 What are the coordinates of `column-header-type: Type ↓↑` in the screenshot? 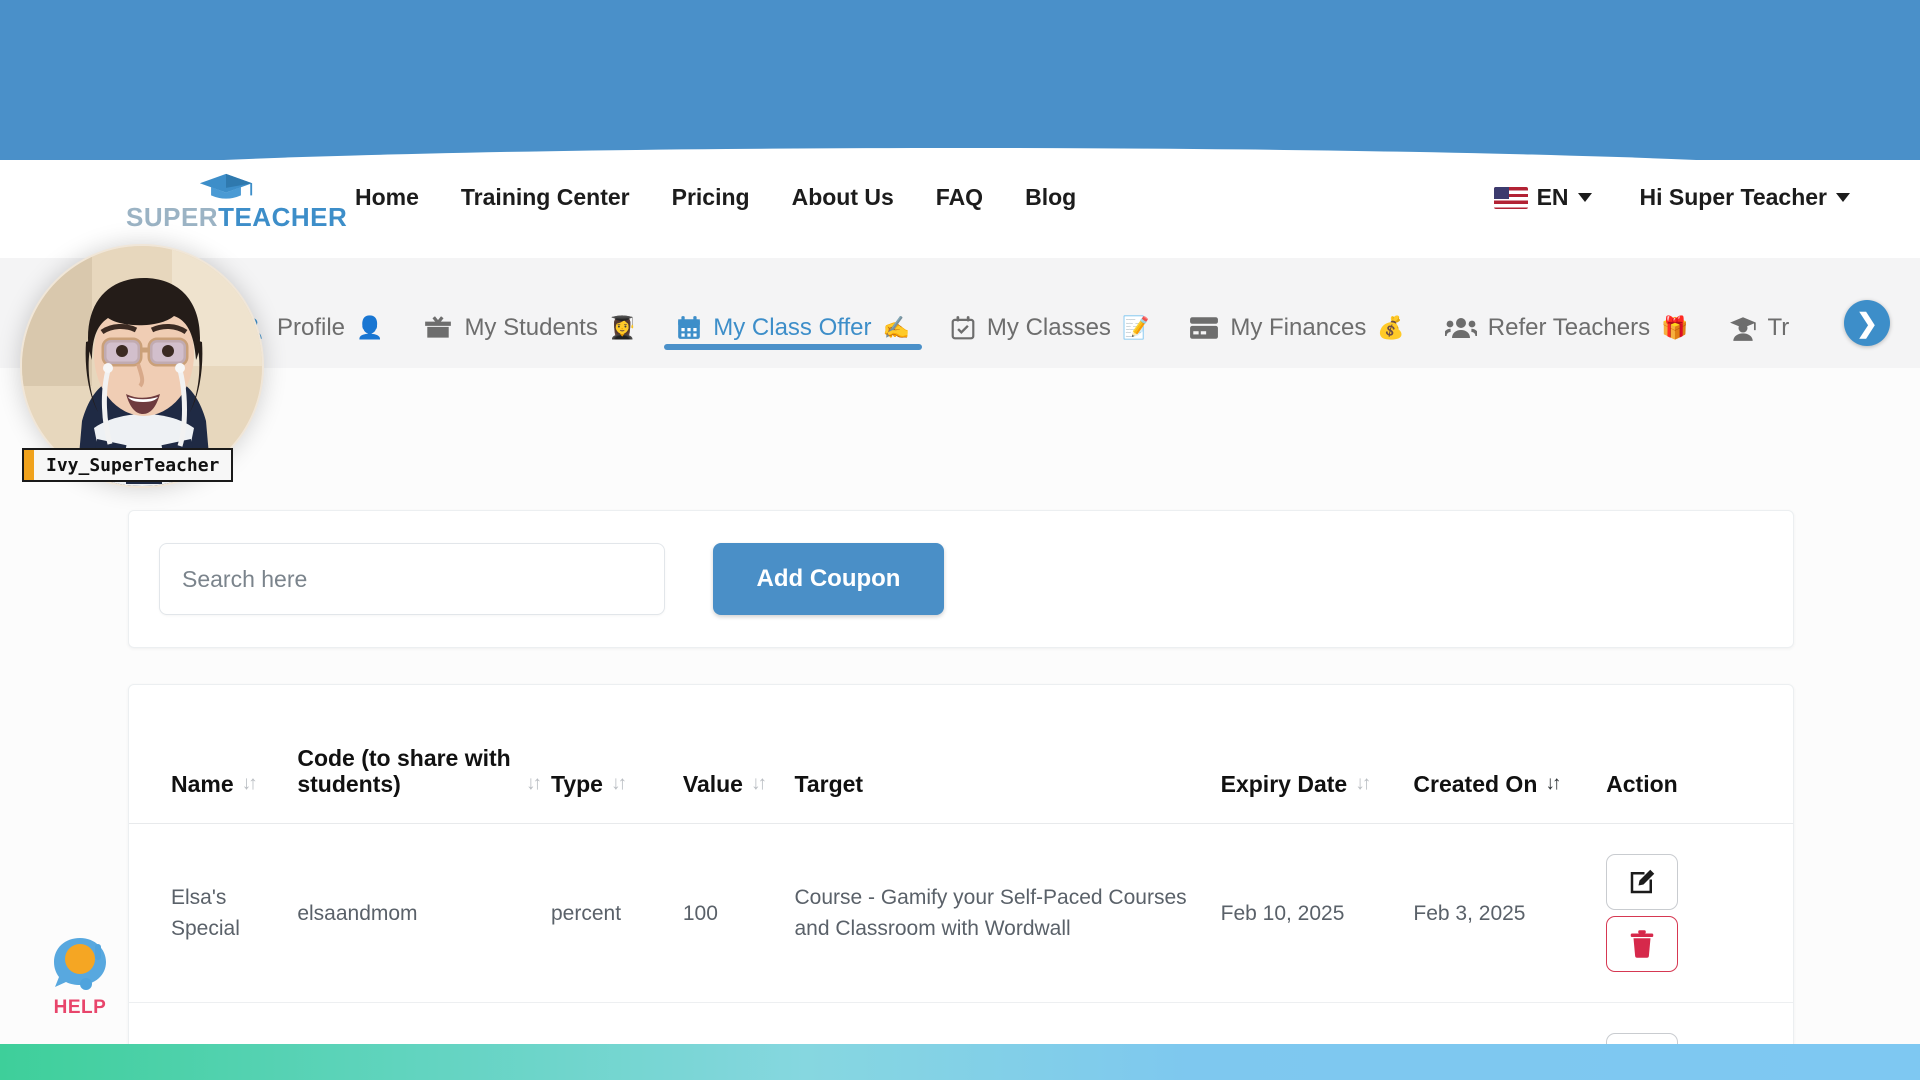 It's located at (610, 755).